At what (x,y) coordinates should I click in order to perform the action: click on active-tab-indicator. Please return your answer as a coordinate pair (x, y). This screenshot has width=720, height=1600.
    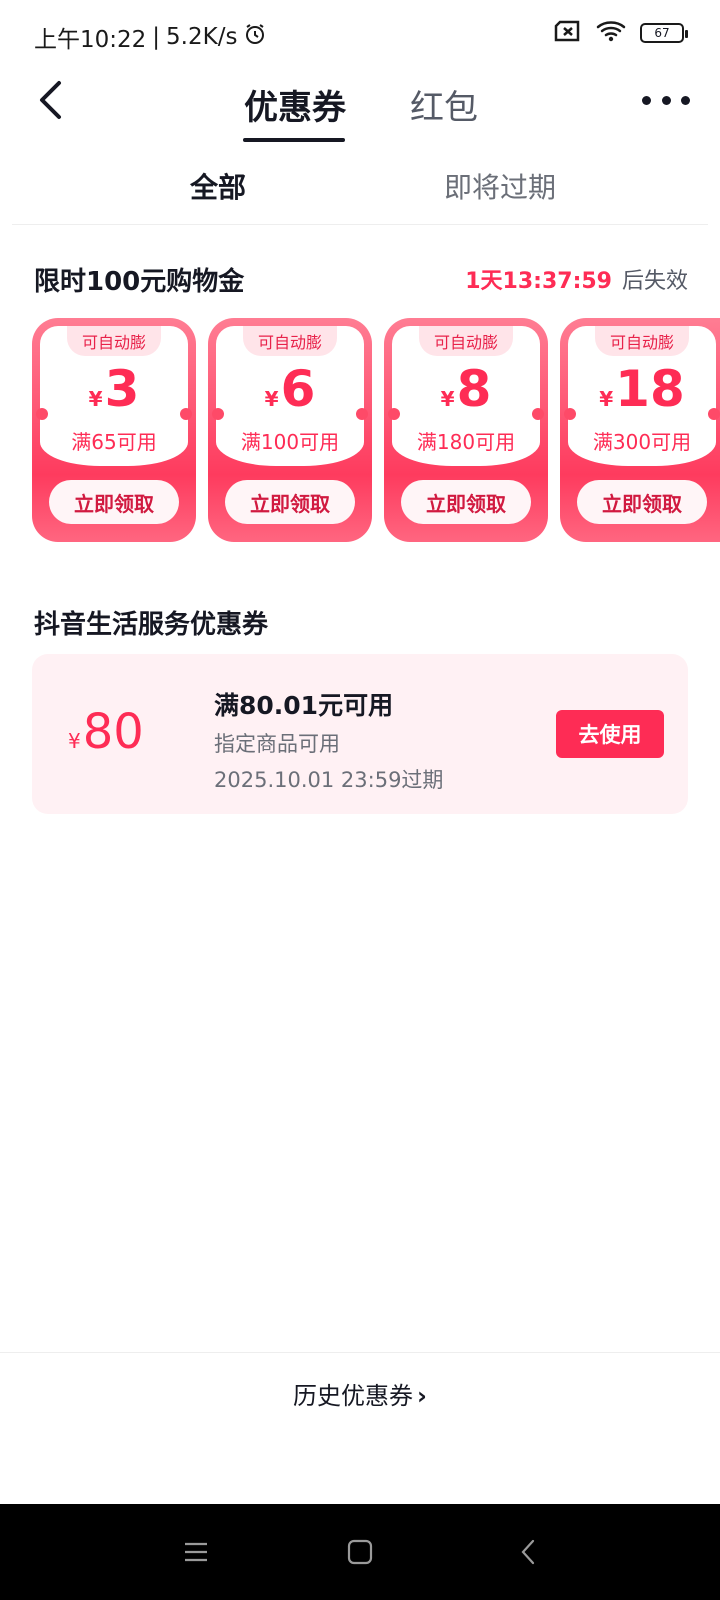
    Looking at the image, I should click on (294, 140).